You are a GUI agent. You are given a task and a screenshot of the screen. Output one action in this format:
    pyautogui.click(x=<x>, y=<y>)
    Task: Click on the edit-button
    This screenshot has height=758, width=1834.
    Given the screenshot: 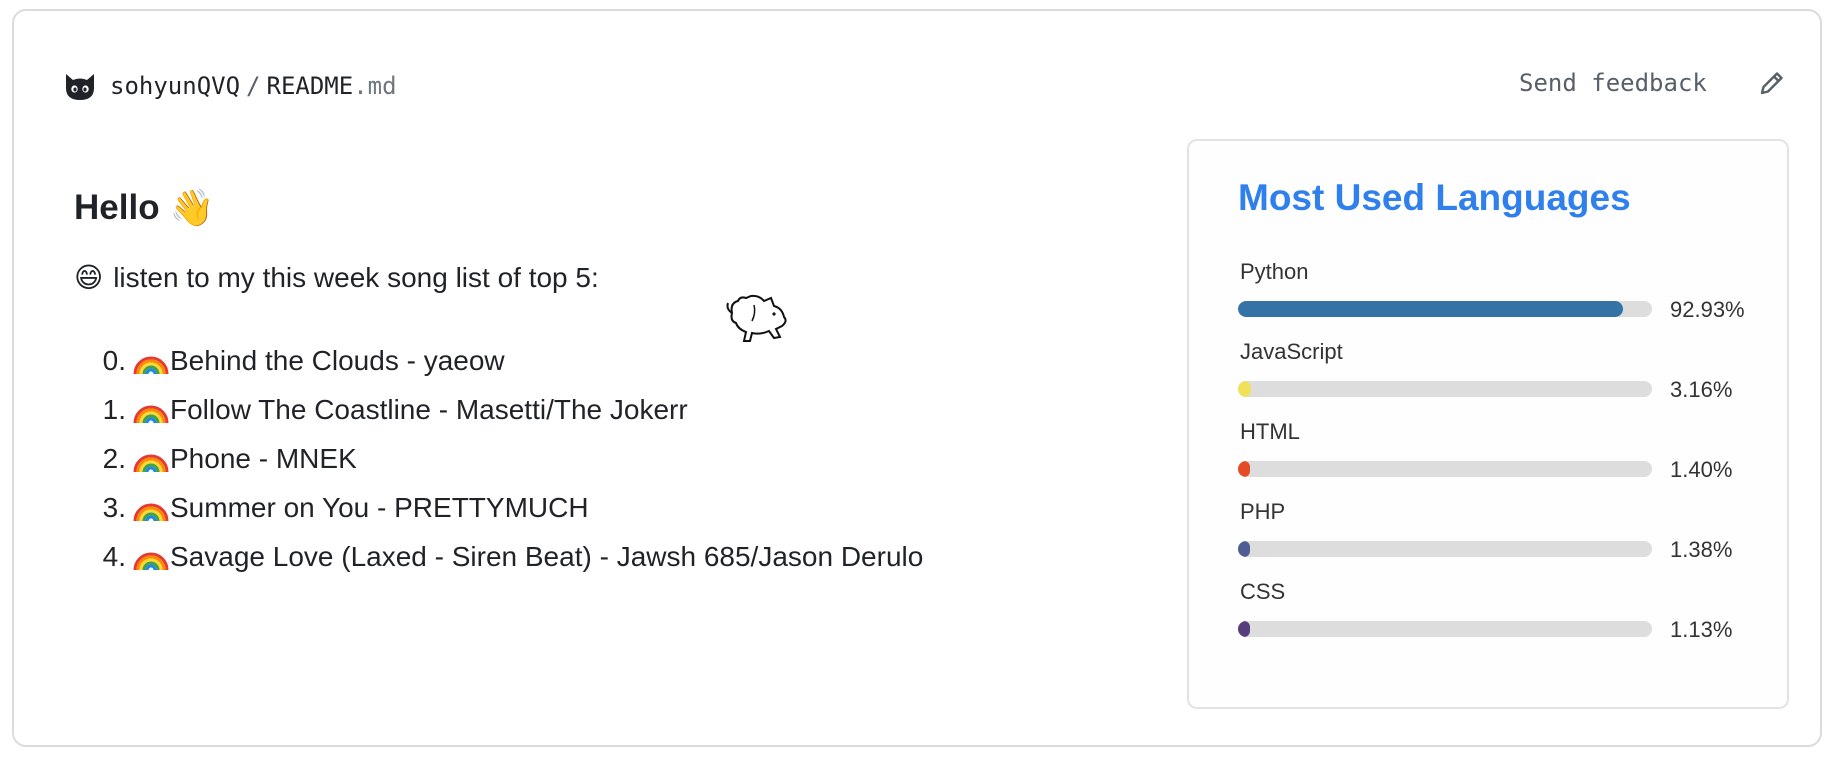 What is the action you would take?
    pyautogui.click(x=1772, y=85)
    